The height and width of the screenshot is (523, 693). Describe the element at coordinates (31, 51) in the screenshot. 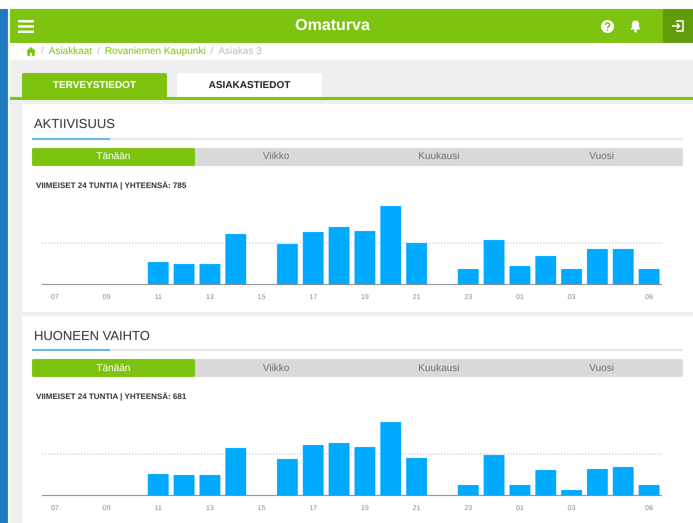

I see `home-icon` at that location.